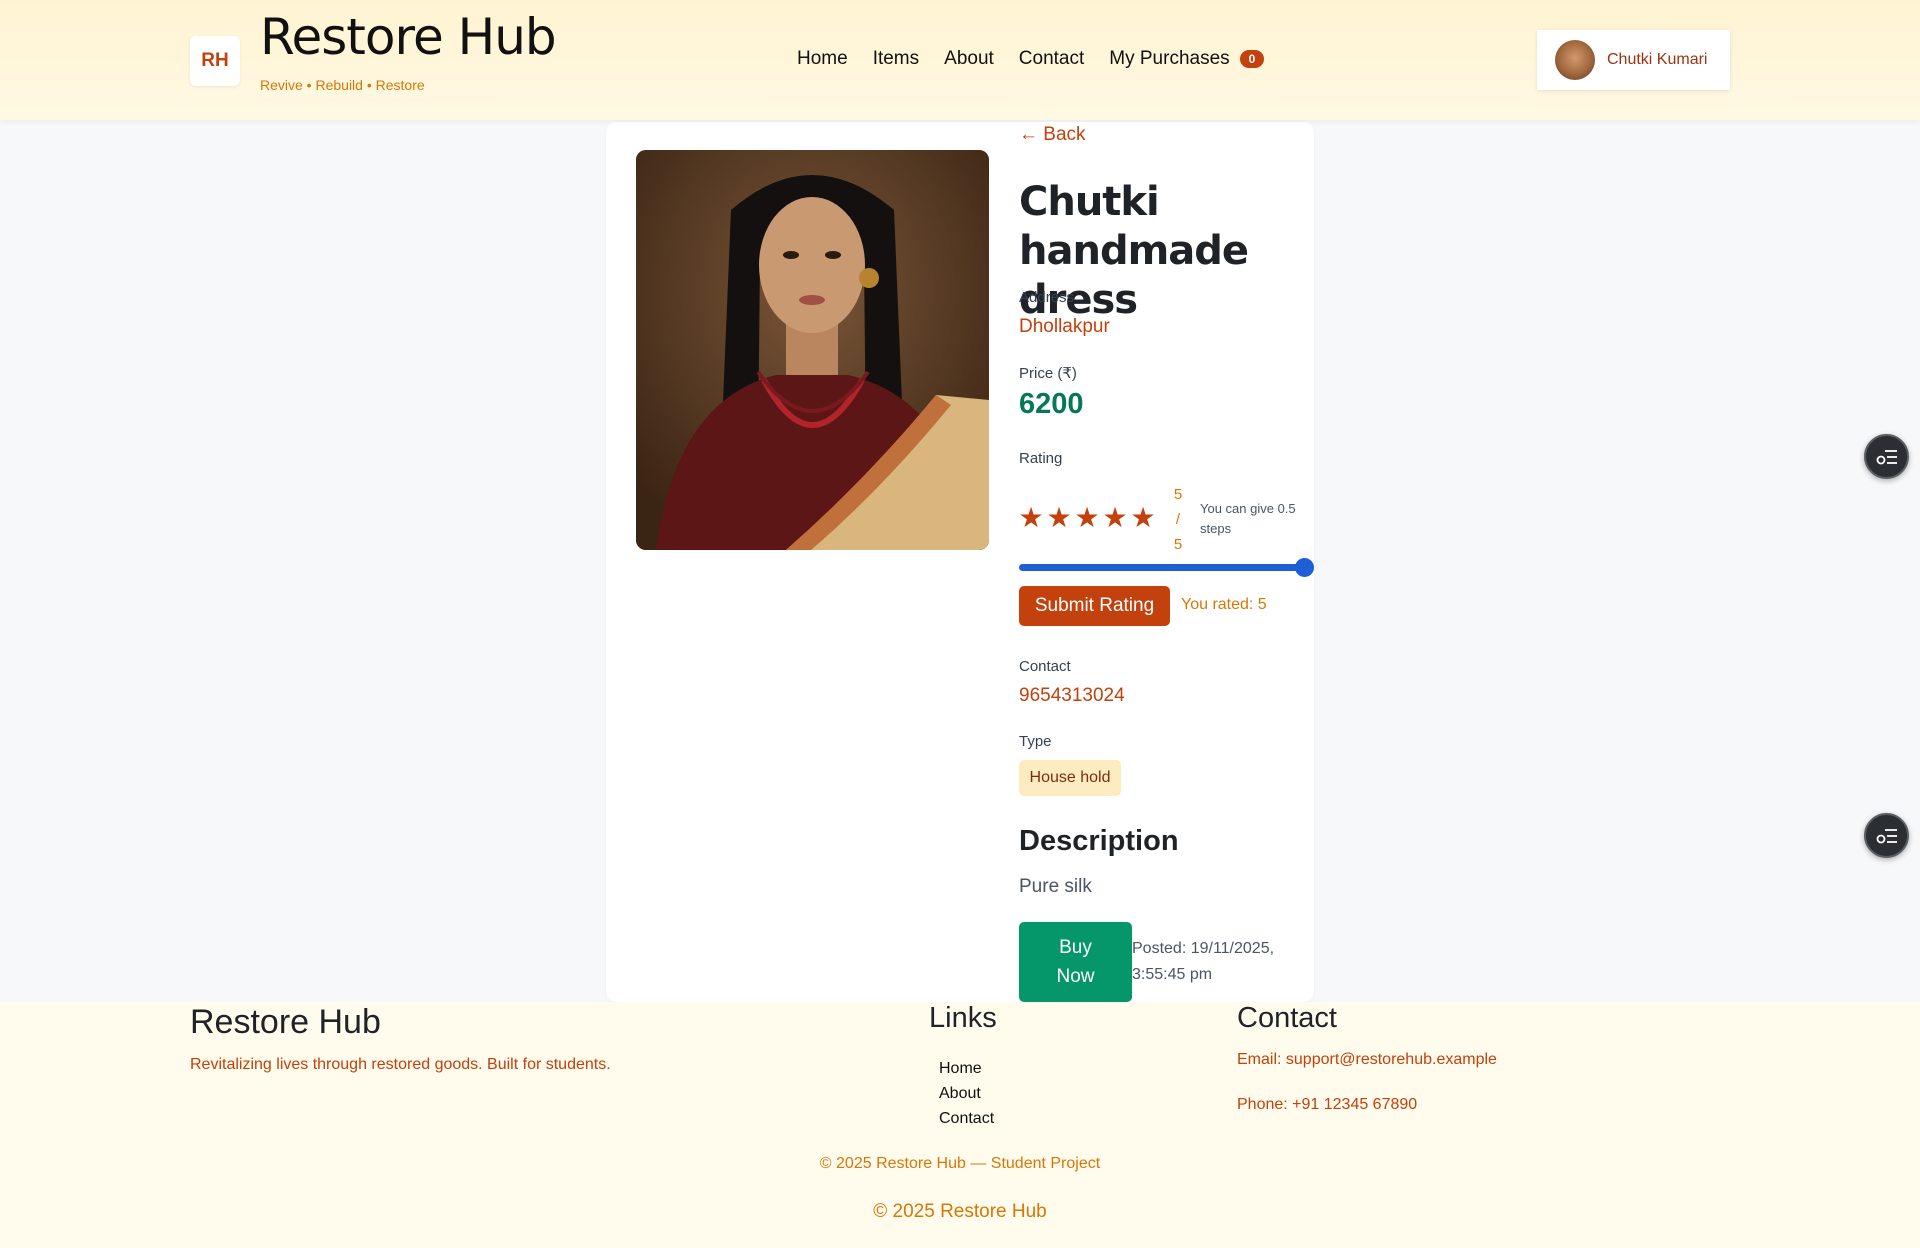 The height and width of the screenshot is (1248, 1920). I want to click on description-heading: Description, so click(1099, 841).